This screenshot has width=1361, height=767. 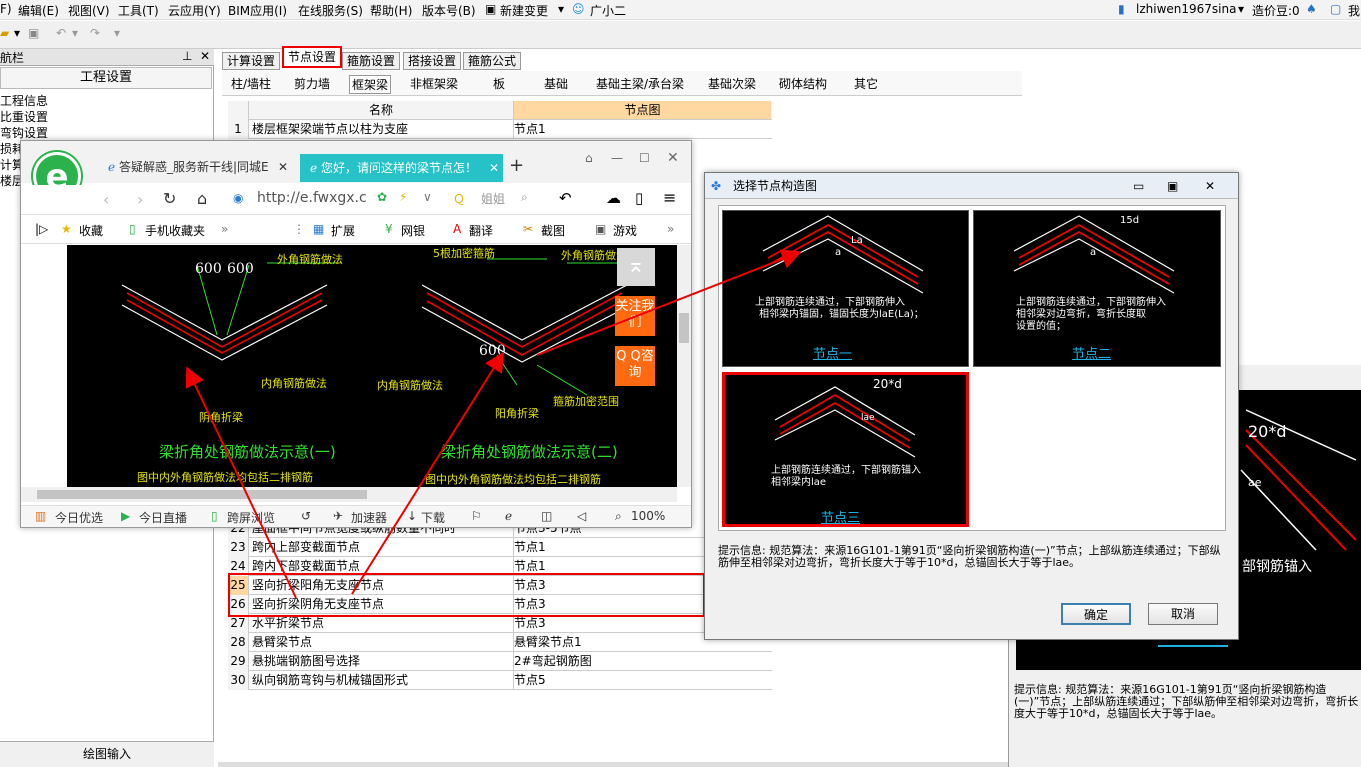 I want to click on bookmark-translate: 翻译, so click(x=481, y=230).